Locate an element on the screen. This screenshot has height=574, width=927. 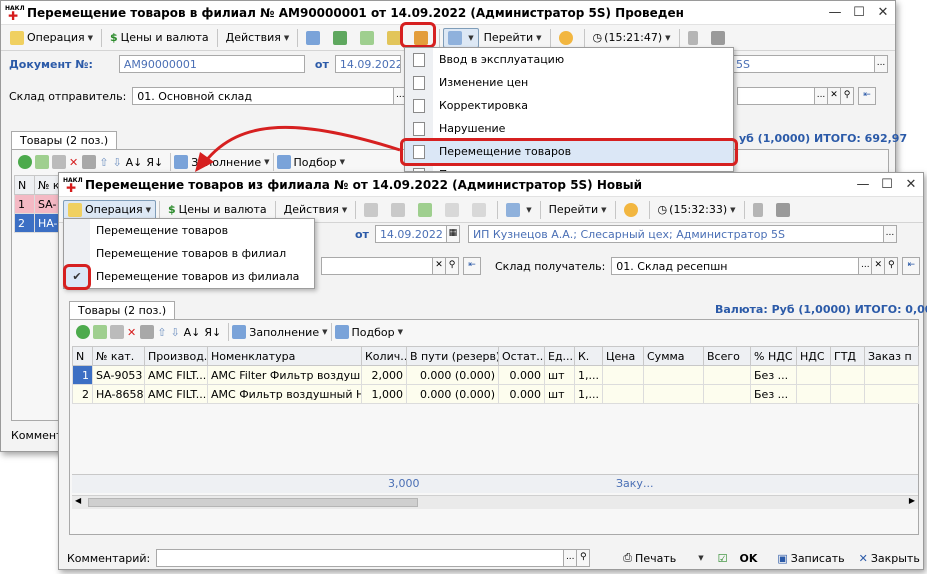
prices-label: Цены и валюта is located at coordinates (222, 209).